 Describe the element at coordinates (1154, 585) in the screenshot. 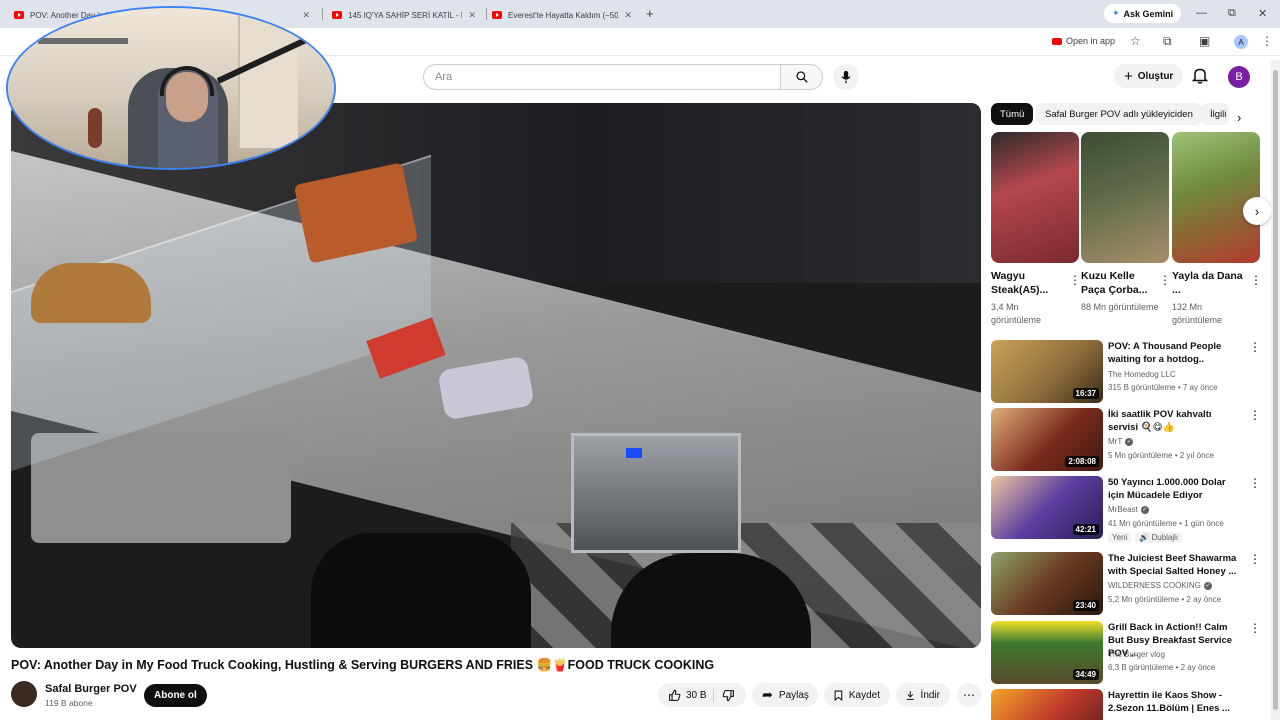

I see `channel-name-text: WILDERNESS COOKING` at that location.